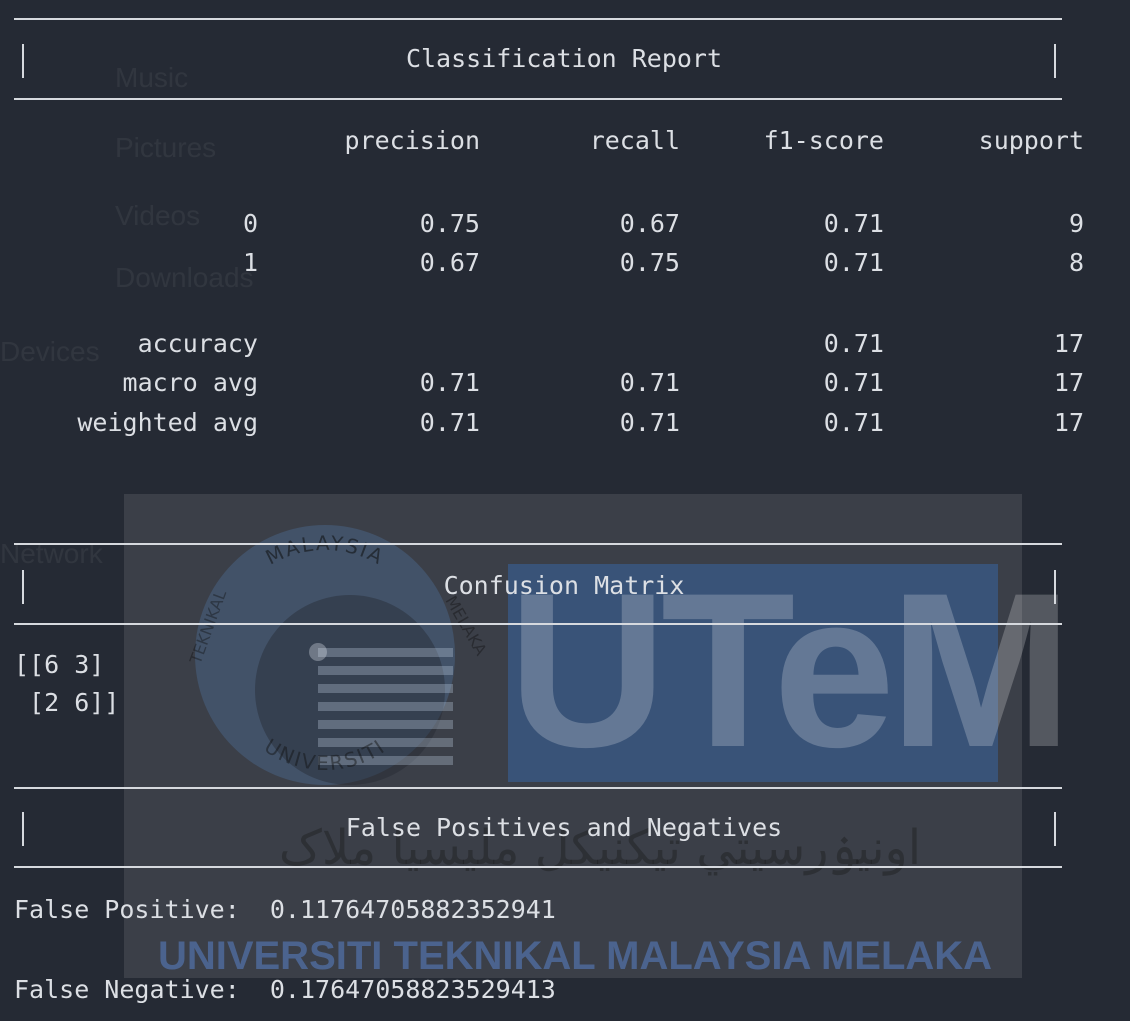 Image resolution: width=1130 pixels, height=1021 pixels. I want to click on header-recall: recall, so click(634, 140).